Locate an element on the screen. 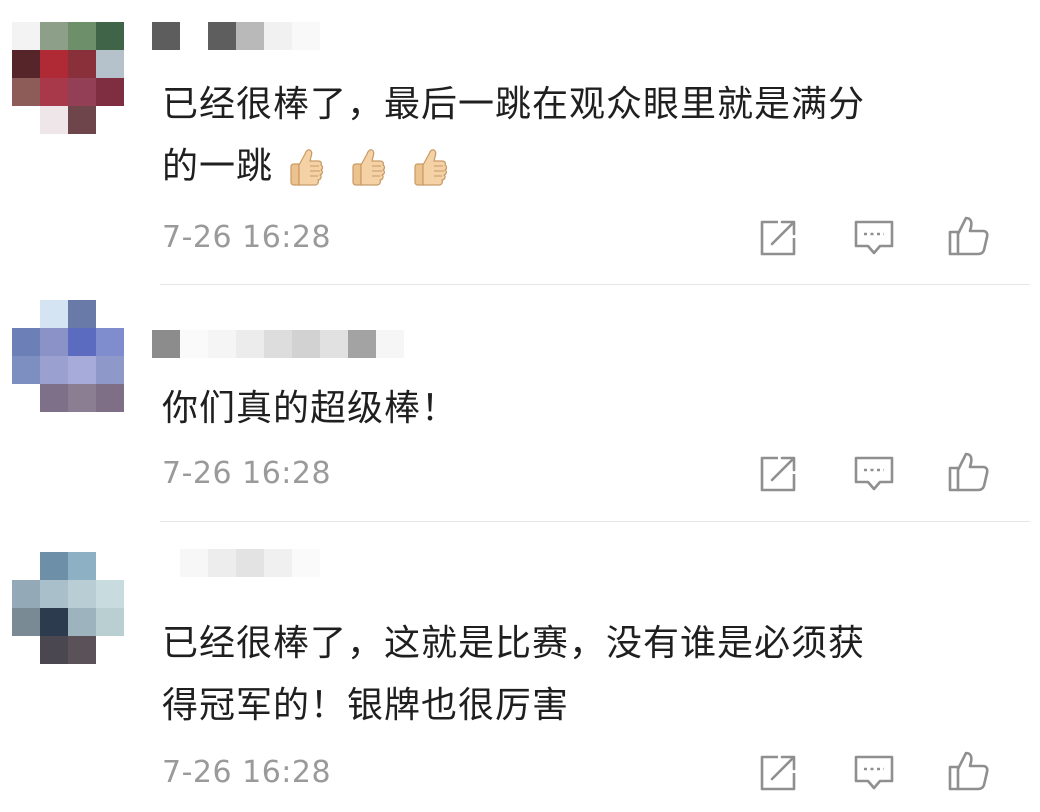 Image resolution: width=1040 pixels, height=812 pixels. comment-text: 已经很棒了，这就是比赛，没有谁是必须获 得冠军的！银牌也很厉害 is located at coordinates (577, 675).